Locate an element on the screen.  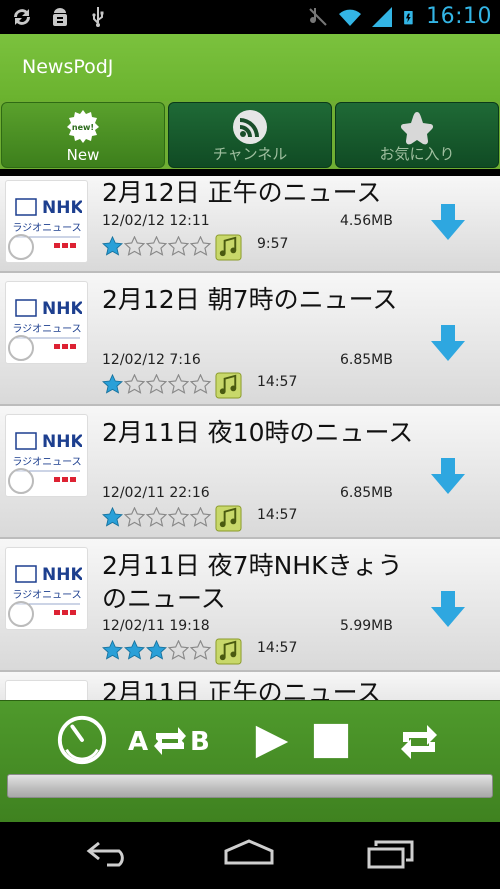
episode-size: 5.99MB is located at coordinates (366, 626).